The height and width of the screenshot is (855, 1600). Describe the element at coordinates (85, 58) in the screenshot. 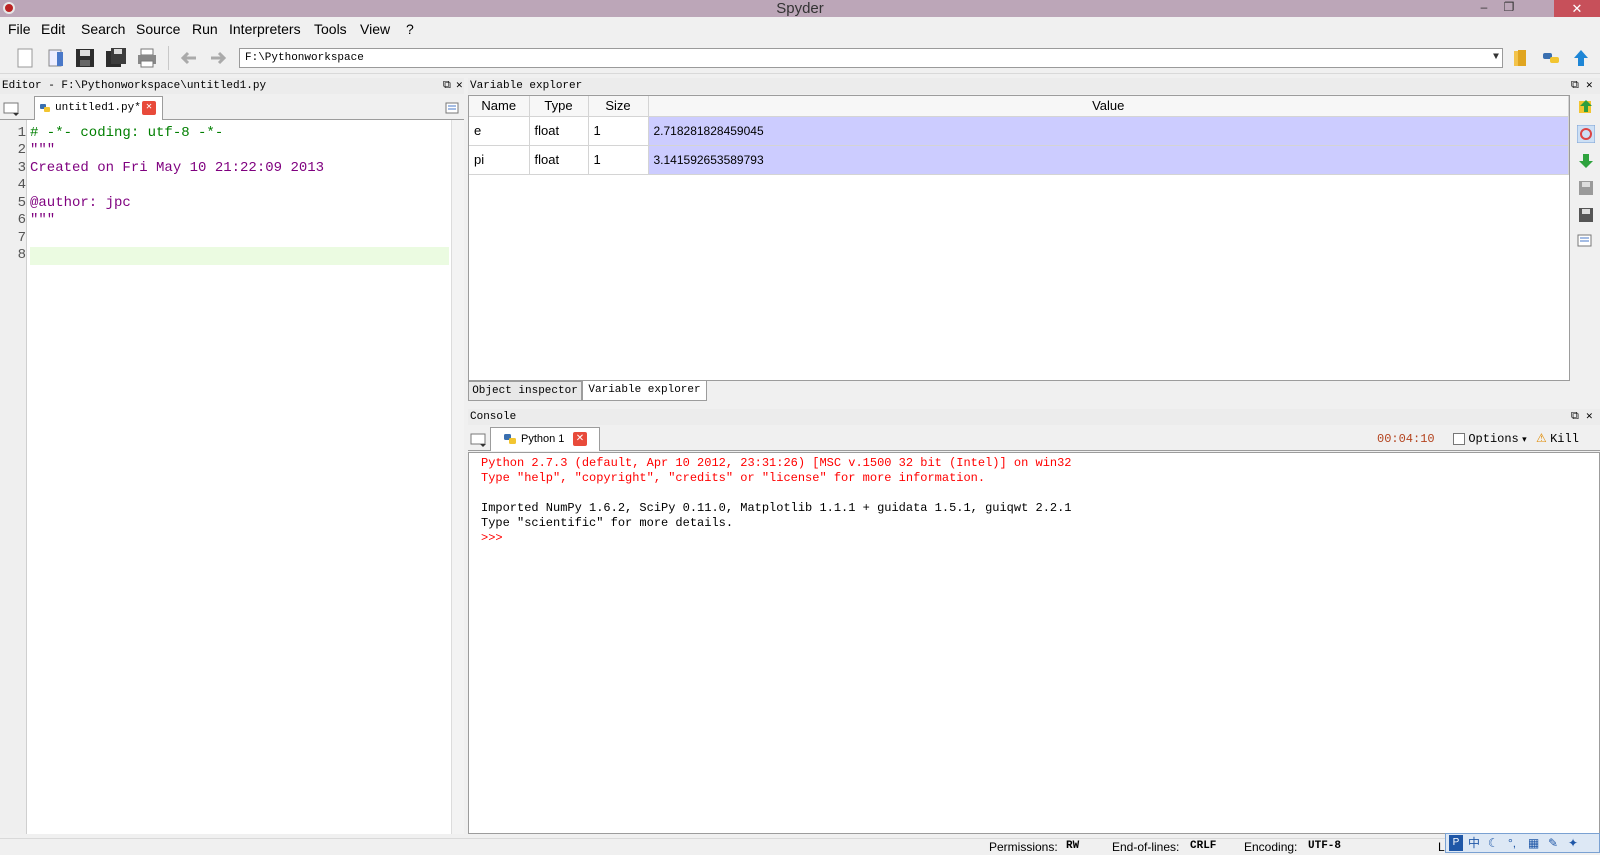

I see `save-icon` at that location.